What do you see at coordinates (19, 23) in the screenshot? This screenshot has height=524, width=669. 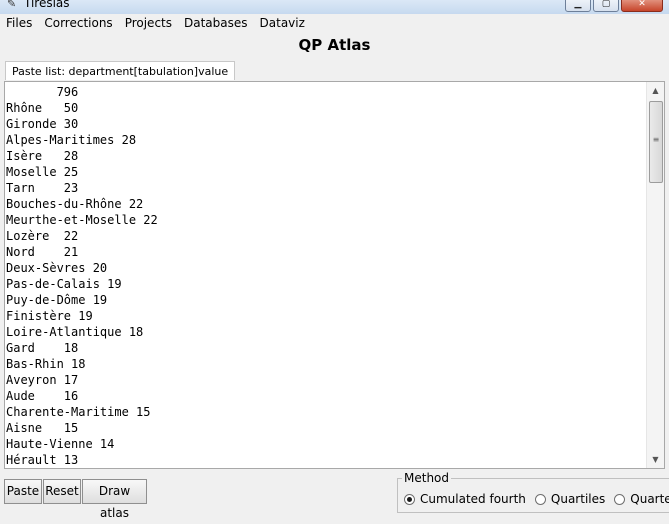 I see `menu-files: Files` at bounding box center [19, 23].